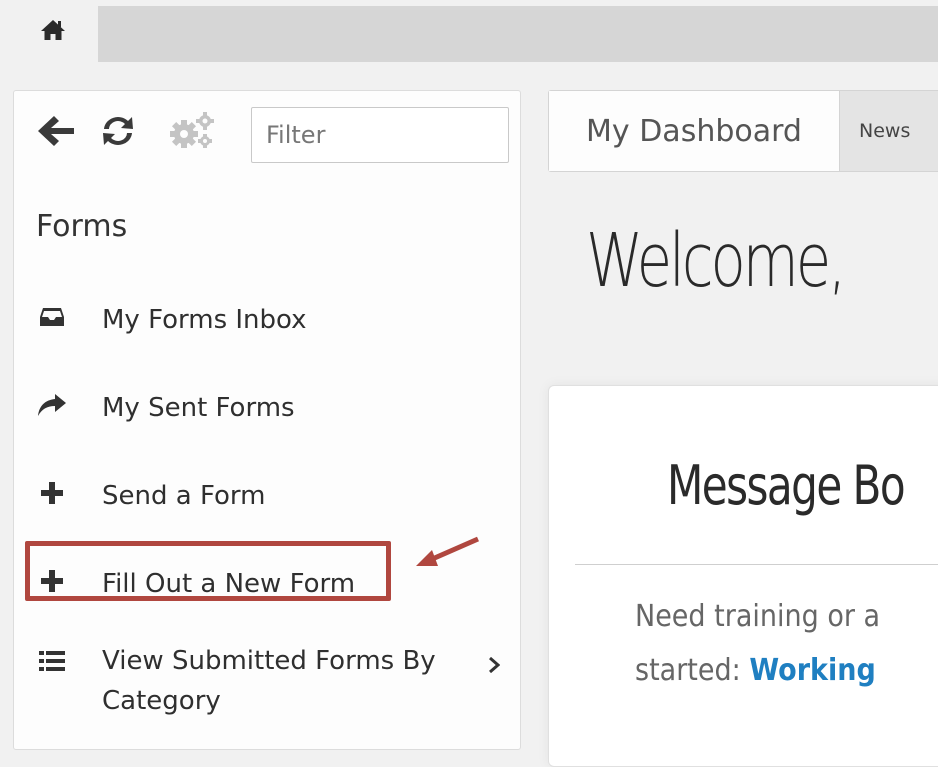 The image size is (938, 767). I want to click on welcome-heading: Welcome,, so click(716, 261).